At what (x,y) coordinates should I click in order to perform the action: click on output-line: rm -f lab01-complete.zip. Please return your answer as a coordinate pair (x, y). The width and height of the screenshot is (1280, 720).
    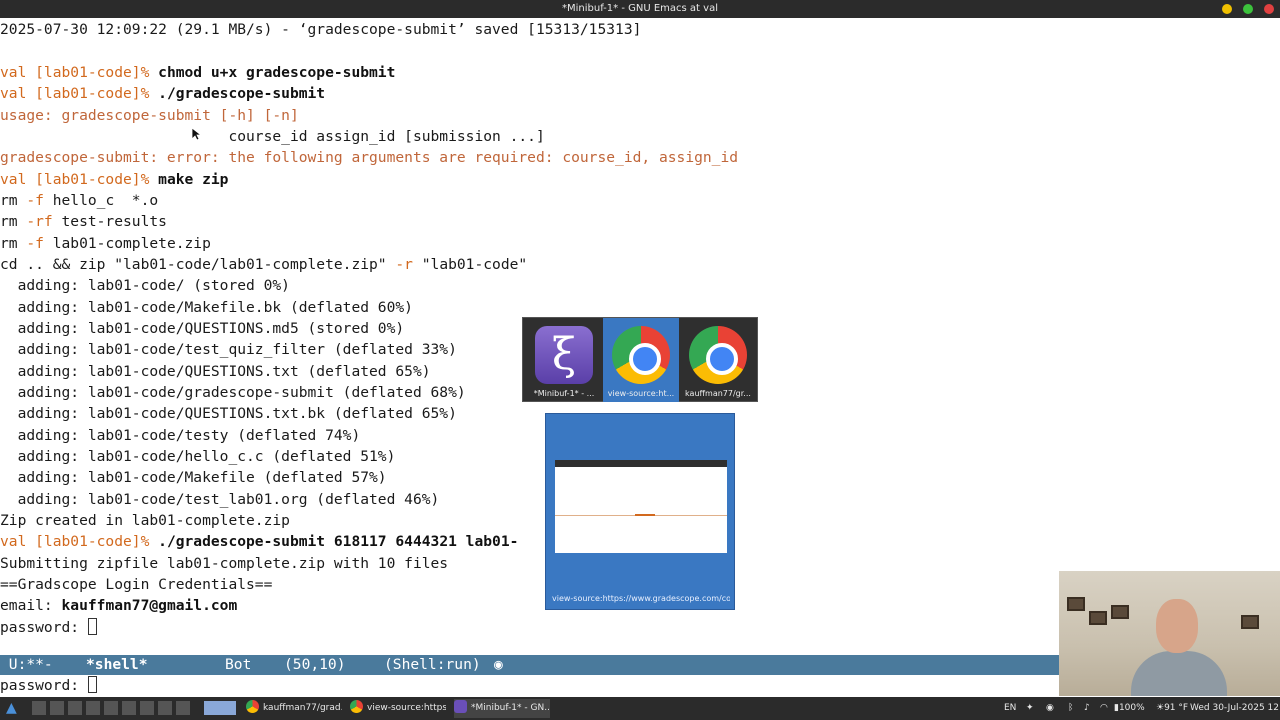
    Looking at the image, I should click on (105, 243).